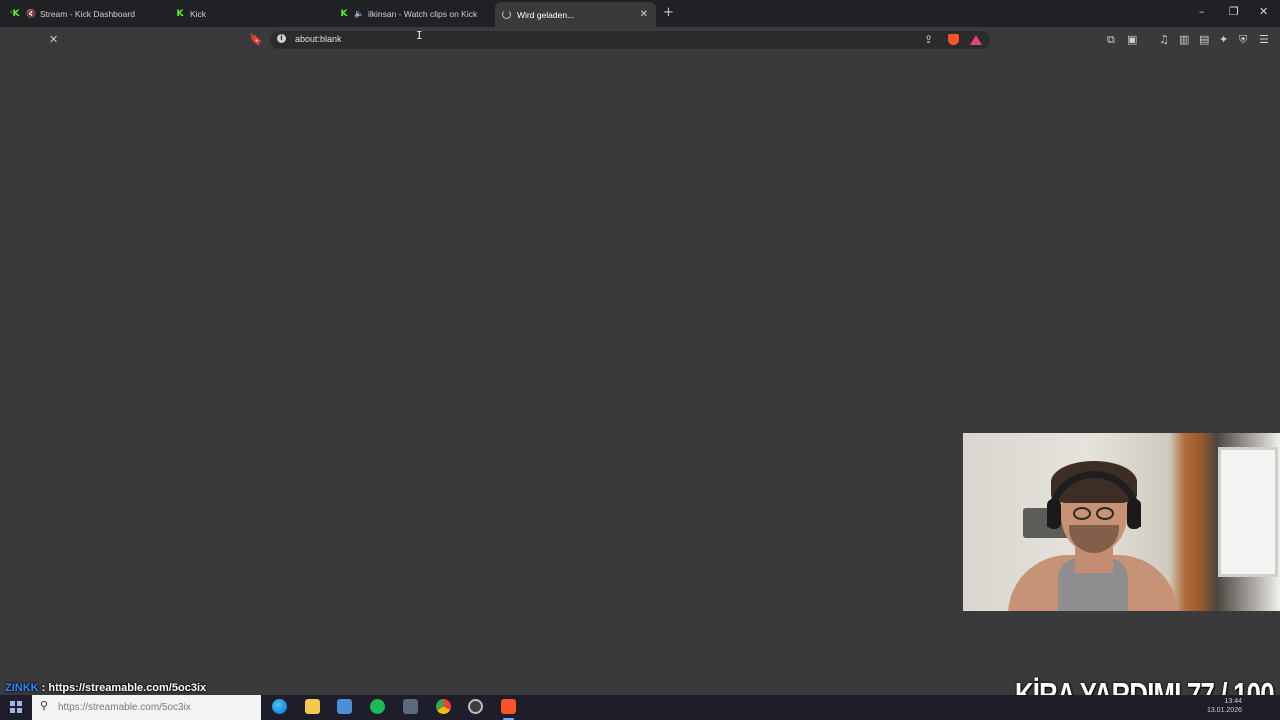 This screenshot has width=1280, height=720. What do you see at coordinates (506, 14) in the screenshot?
I see `loading-spinner-icon` at bounding box center [506, 14].